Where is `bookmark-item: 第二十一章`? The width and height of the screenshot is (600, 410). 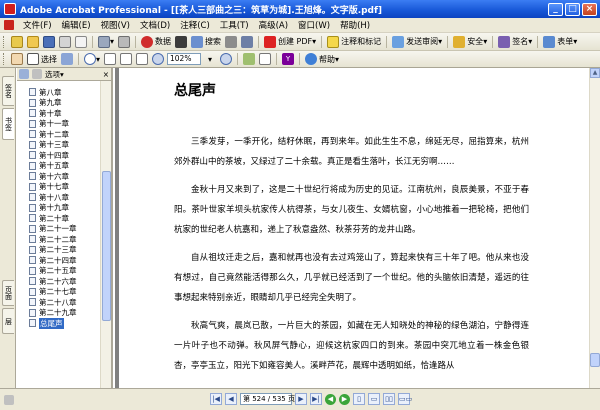 bookmark-item: 第二十一章 is located at coordinates (59, 229).